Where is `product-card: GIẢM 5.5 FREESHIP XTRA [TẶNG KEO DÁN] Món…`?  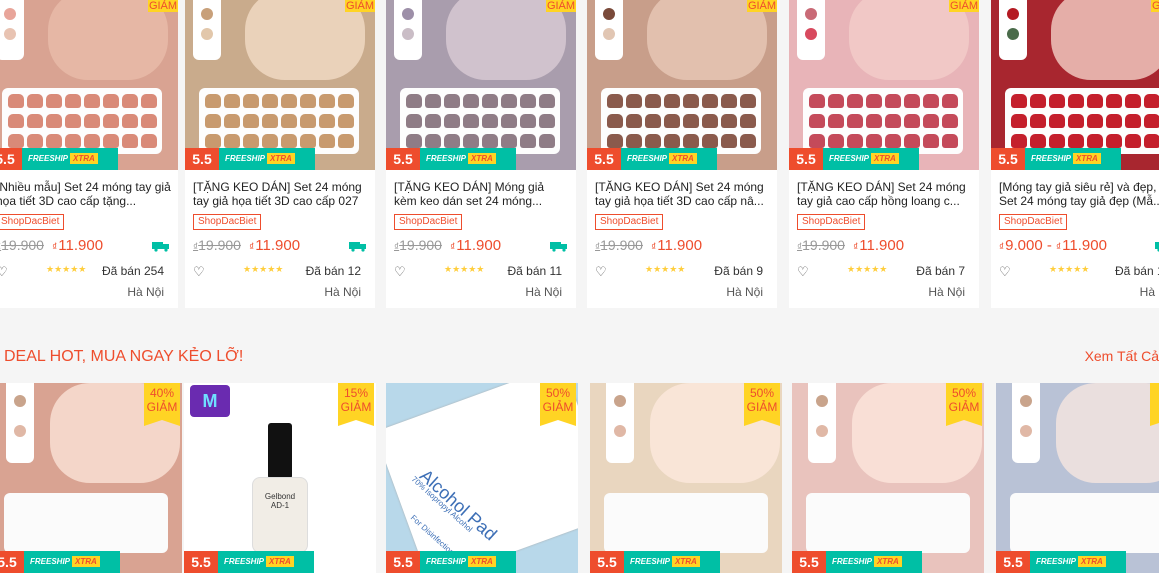
product-card: GIẢM 5.5 FREESHIP XTRA [TẶNG KEO DÁN] Món… is located at coordinates (481, 154).